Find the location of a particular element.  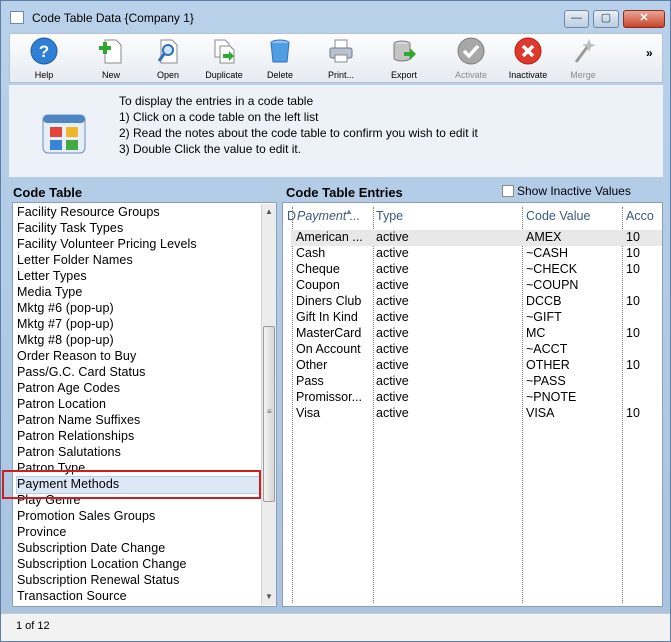

column-header-code-value: Code Value is located at coordinates (558, 216).